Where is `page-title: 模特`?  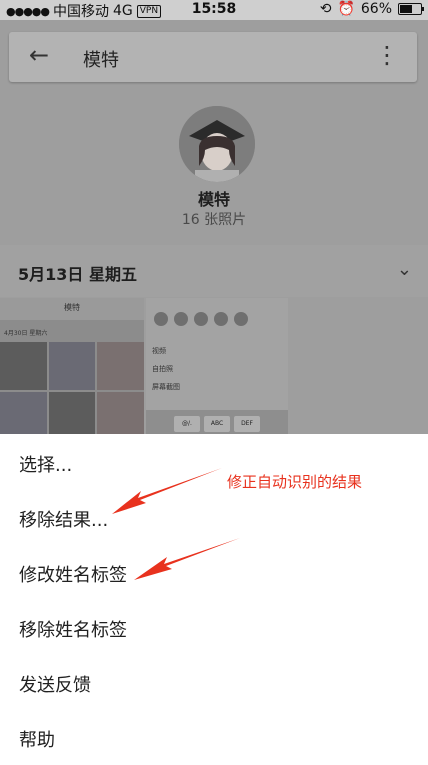
page-title: 模特 is located at coordinates (101, 60).